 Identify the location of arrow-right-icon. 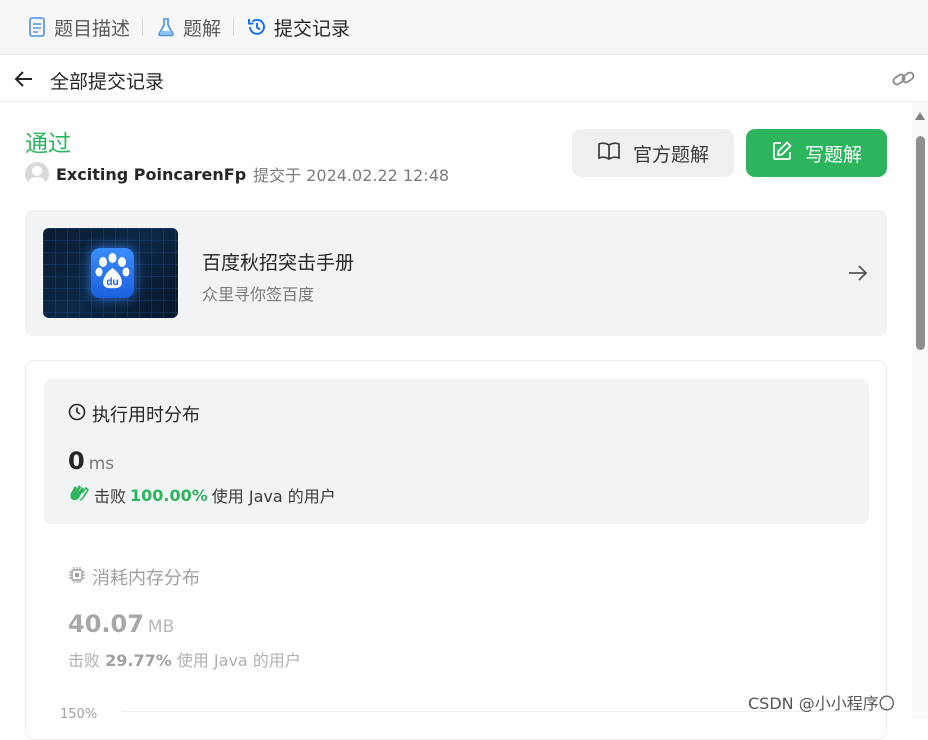
(858, 273).